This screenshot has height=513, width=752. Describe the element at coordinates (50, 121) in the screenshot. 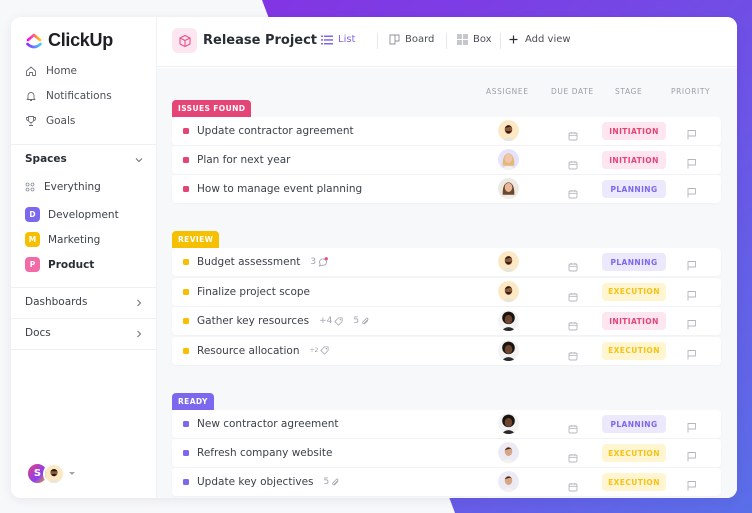

I see `nav-goals: Goals` at that location.